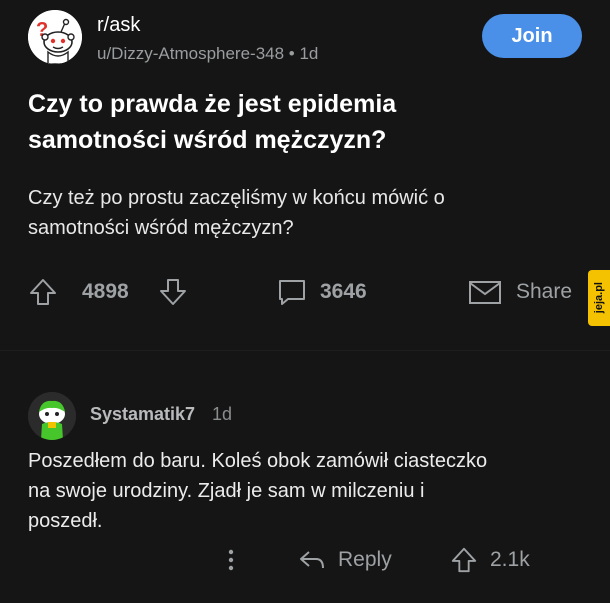  I want to click on reddit-snoo-icon: ?, so click(55, 37).